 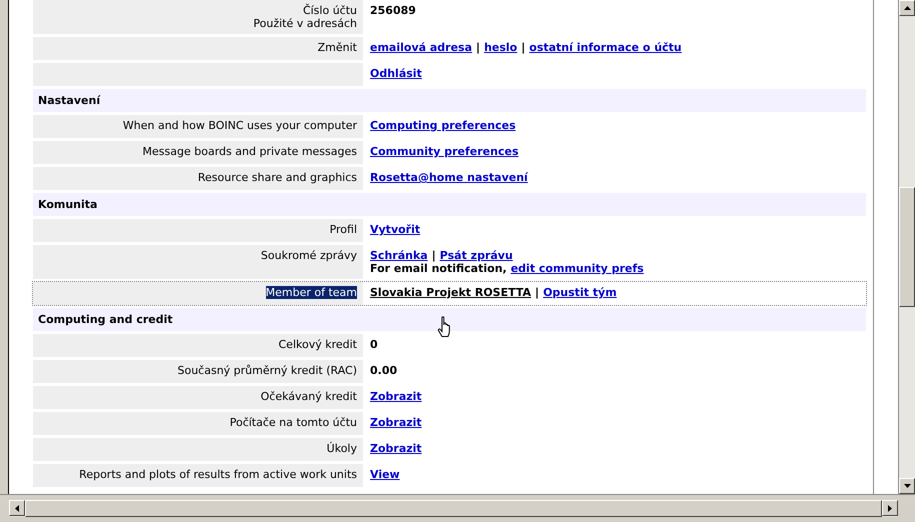 I want to click on vertical-scrollbar, so click(x=906, y=247).